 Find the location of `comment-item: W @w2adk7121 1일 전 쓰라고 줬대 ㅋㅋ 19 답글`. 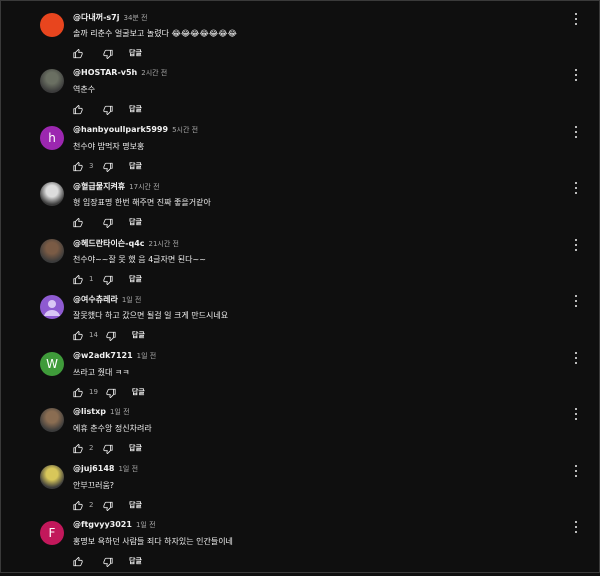

comment-item: W @w2adk7121 1일 전 쓰라고 줬대 ㅋㅋ 19 답글 is located at coordinates (308, 379).